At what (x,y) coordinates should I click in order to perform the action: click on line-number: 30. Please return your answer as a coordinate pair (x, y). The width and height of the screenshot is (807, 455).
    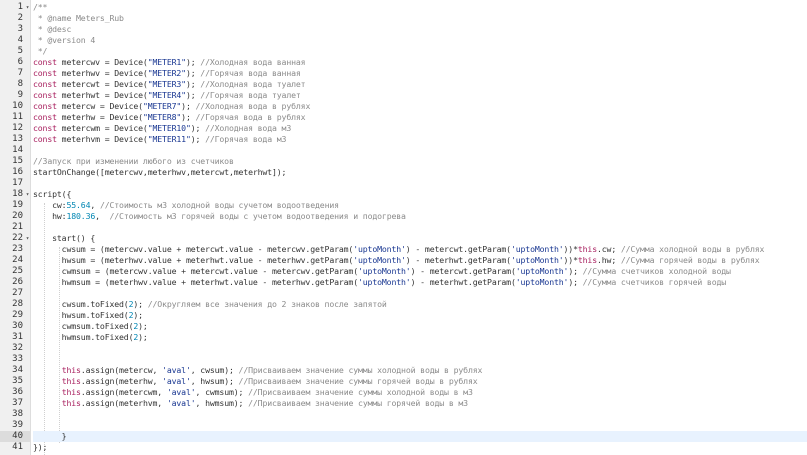
    Looking at the image, I should click on (17, 326).